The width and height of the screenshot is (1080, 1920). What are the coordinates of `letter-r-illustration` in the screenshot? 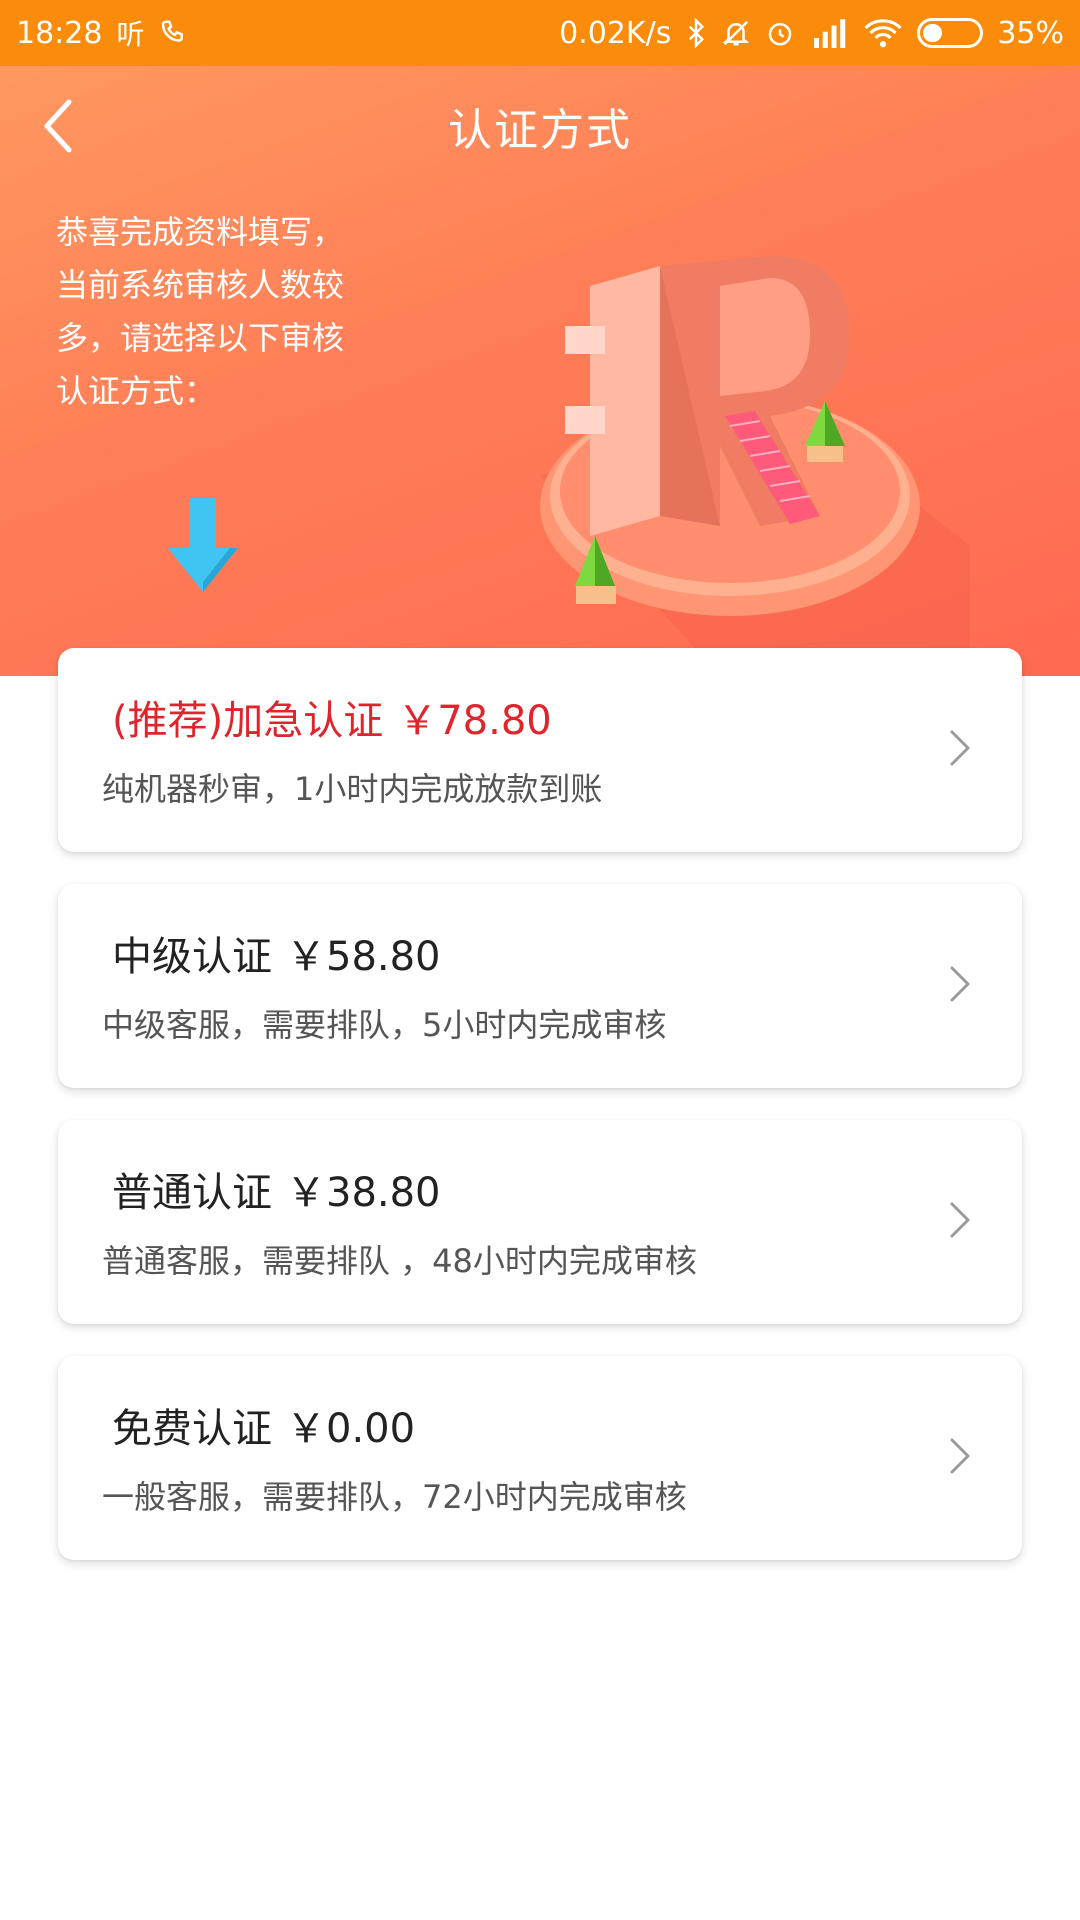 It's located at (755, 466).